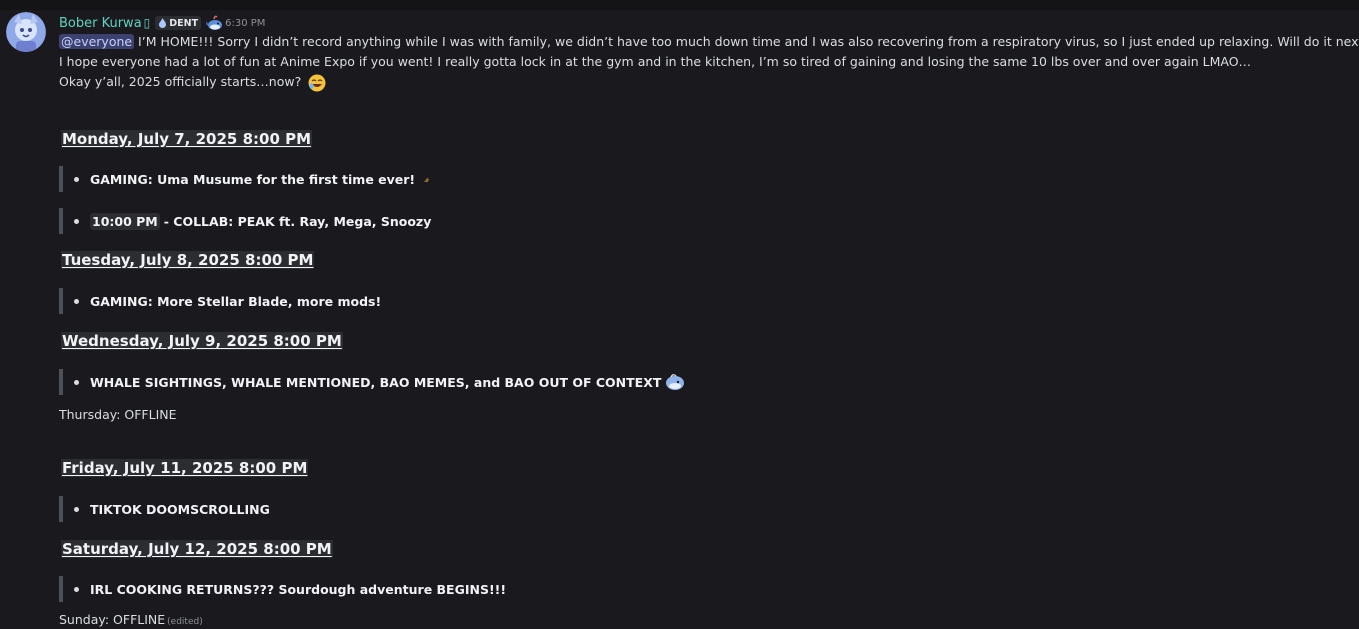 The height and width of the screenshot is (629, 1359). I want to click on whale-emoji, so click(675, 382).